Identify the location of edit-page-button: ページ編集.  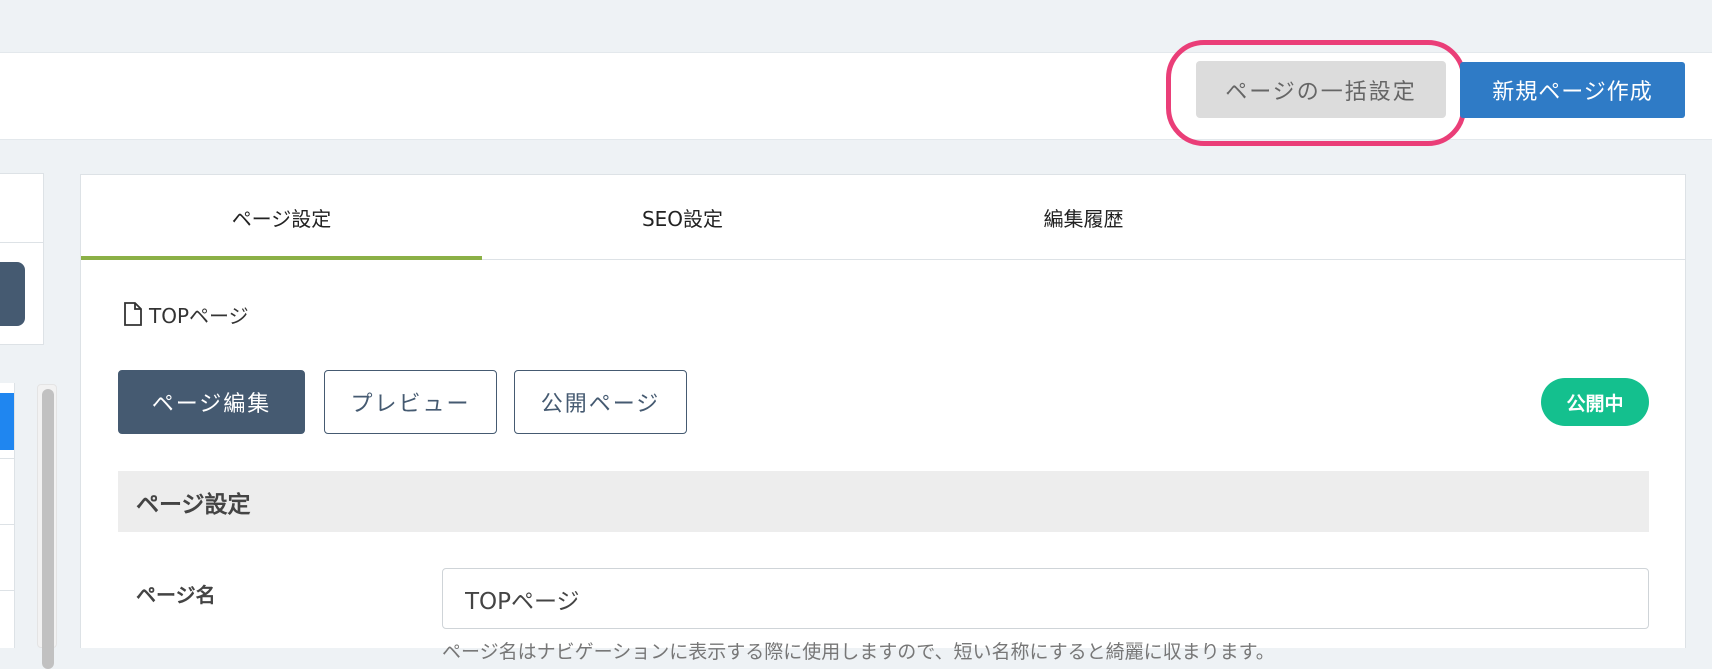
(211, 402).